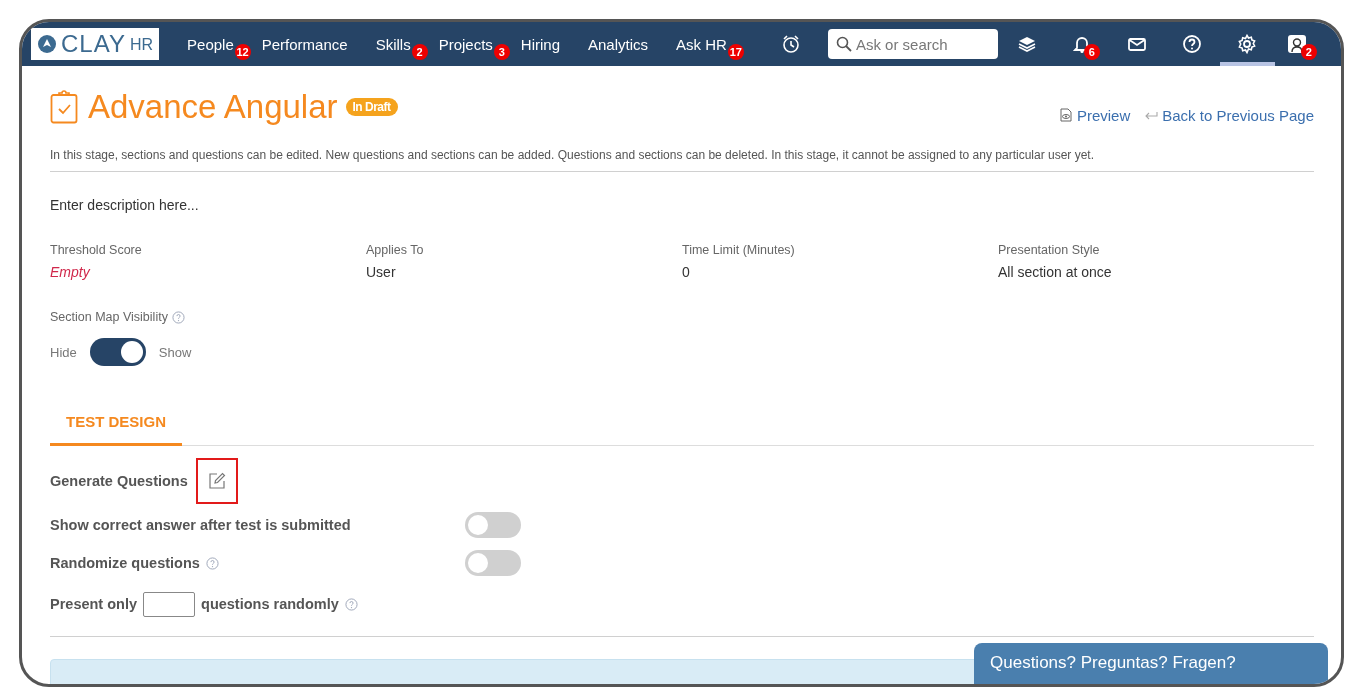 The height and width of the screenshot is (696, 1352). I want to click on header-link: Back to Previous Page, so click(1229, 115).